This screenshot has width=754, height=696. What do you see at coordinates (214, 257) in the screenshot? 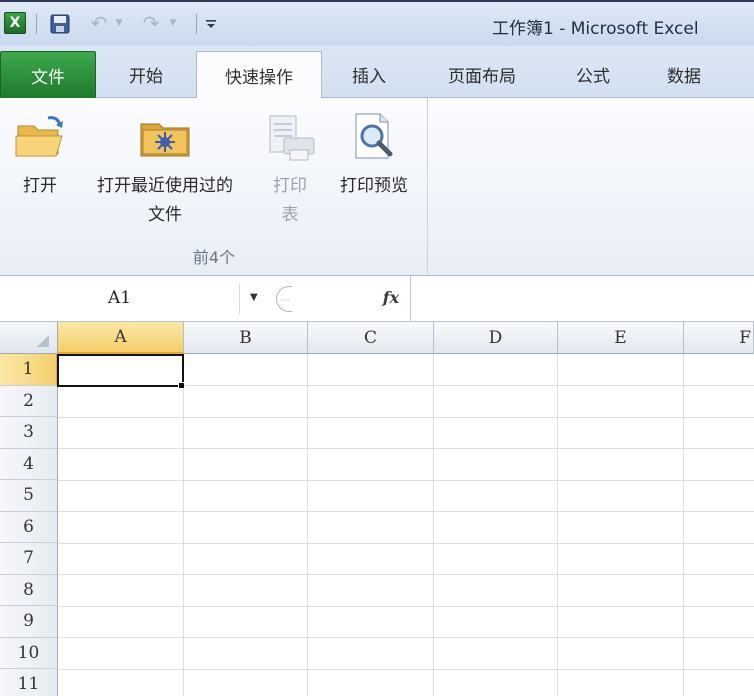
I see `ribbon-group-label: 前4个` at bounding box center [214, 257].